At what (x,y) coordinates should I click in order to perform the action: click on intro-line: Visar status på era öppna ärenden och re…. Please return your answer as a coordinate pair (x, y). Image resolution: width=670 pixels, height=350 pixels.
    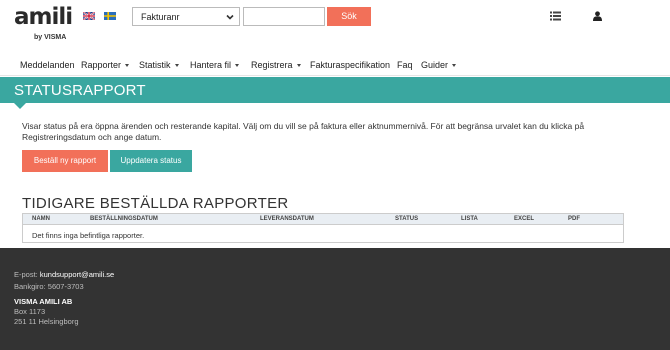
    Looking at the image, I should click on (303, 126).